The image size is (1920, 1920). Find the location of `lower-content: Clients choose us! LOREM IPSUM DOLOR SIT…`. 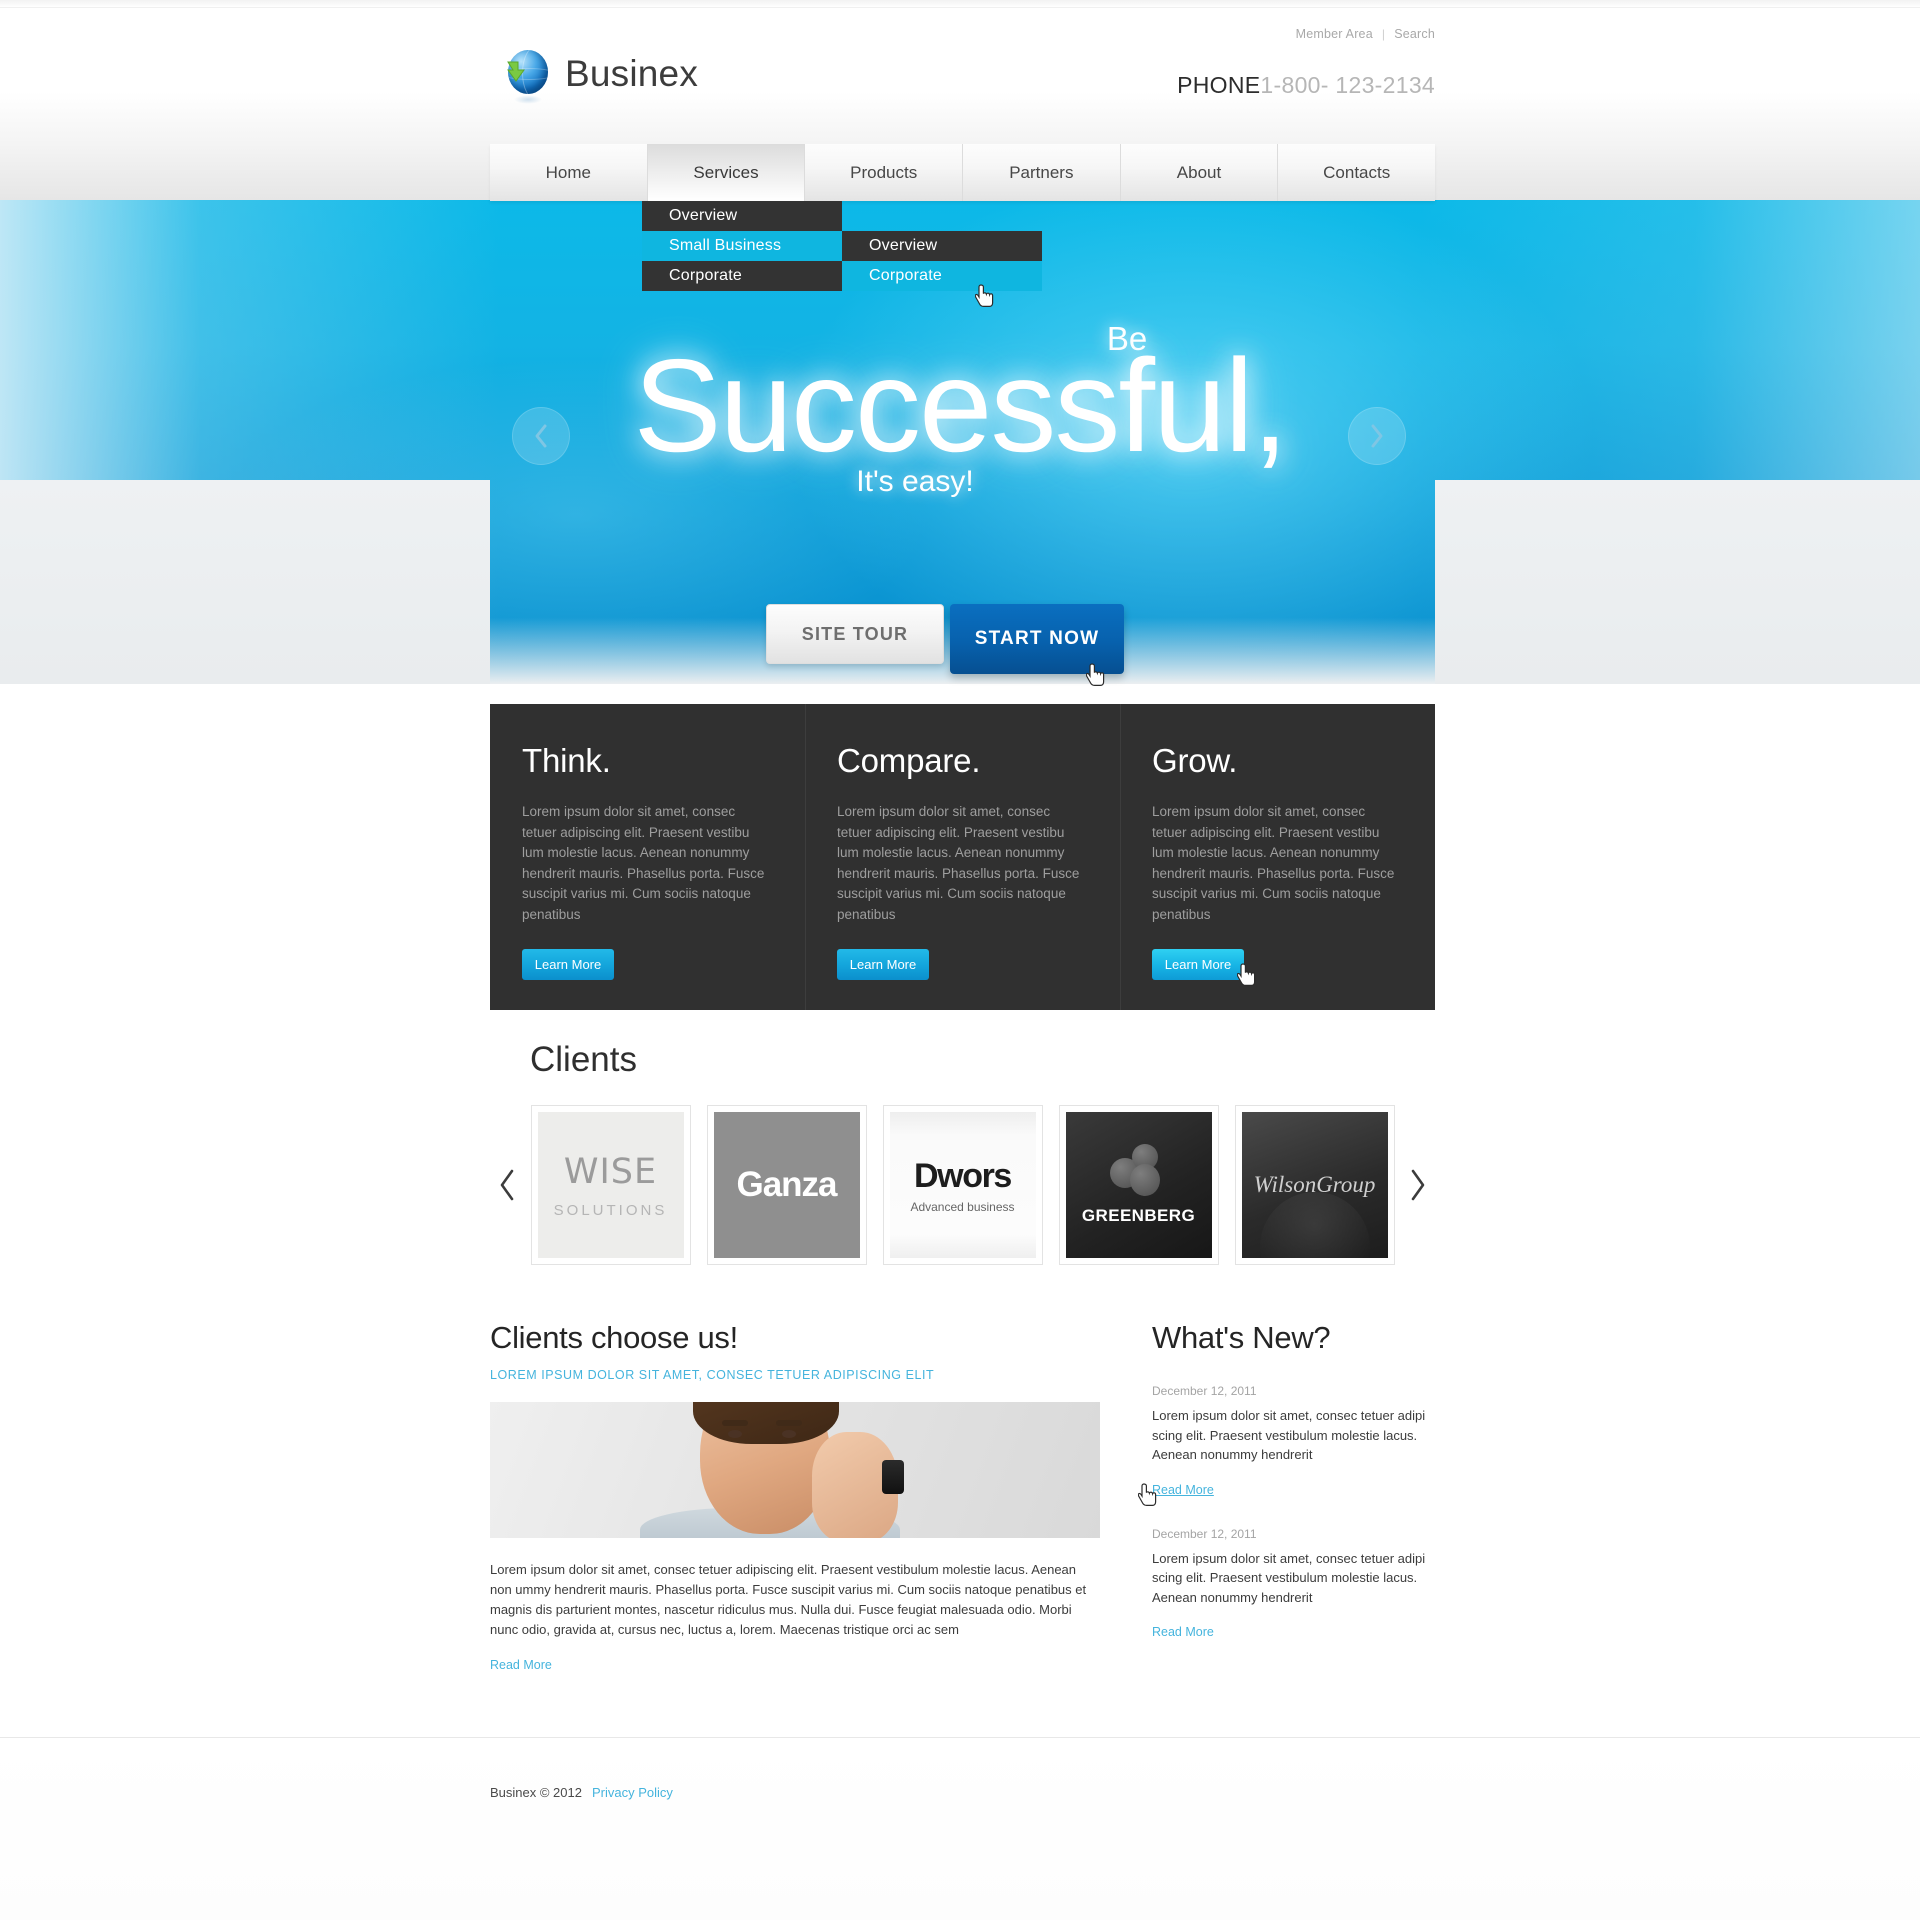

lower-content: Clients choose us! LOREM IPSUM DOLOR SIT… is located at coordinates (962, 1497).